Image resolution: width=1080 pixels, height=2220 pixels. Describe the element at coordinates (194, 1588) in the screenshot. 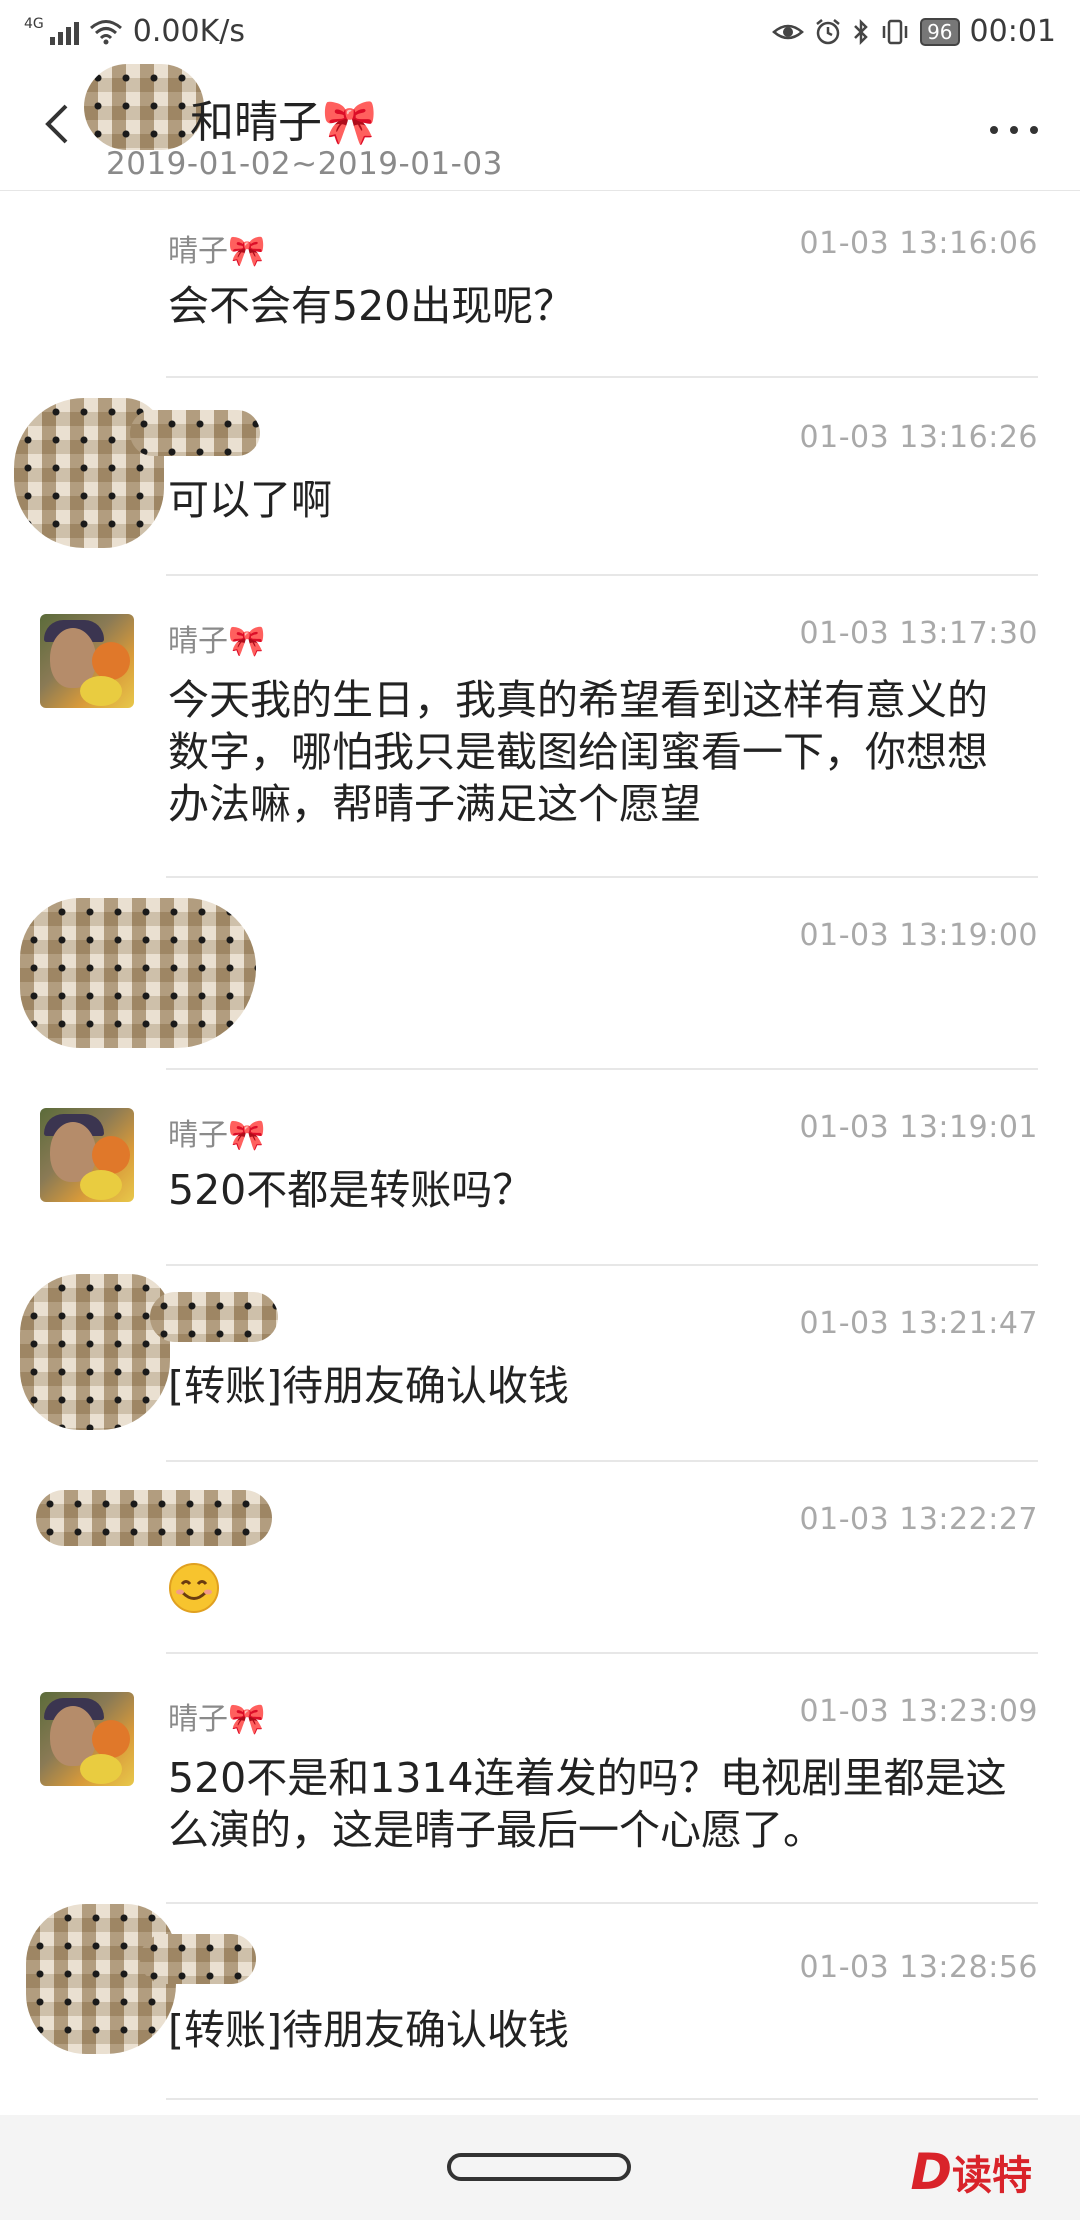

I see `smiley-emoji-icon` at that location.